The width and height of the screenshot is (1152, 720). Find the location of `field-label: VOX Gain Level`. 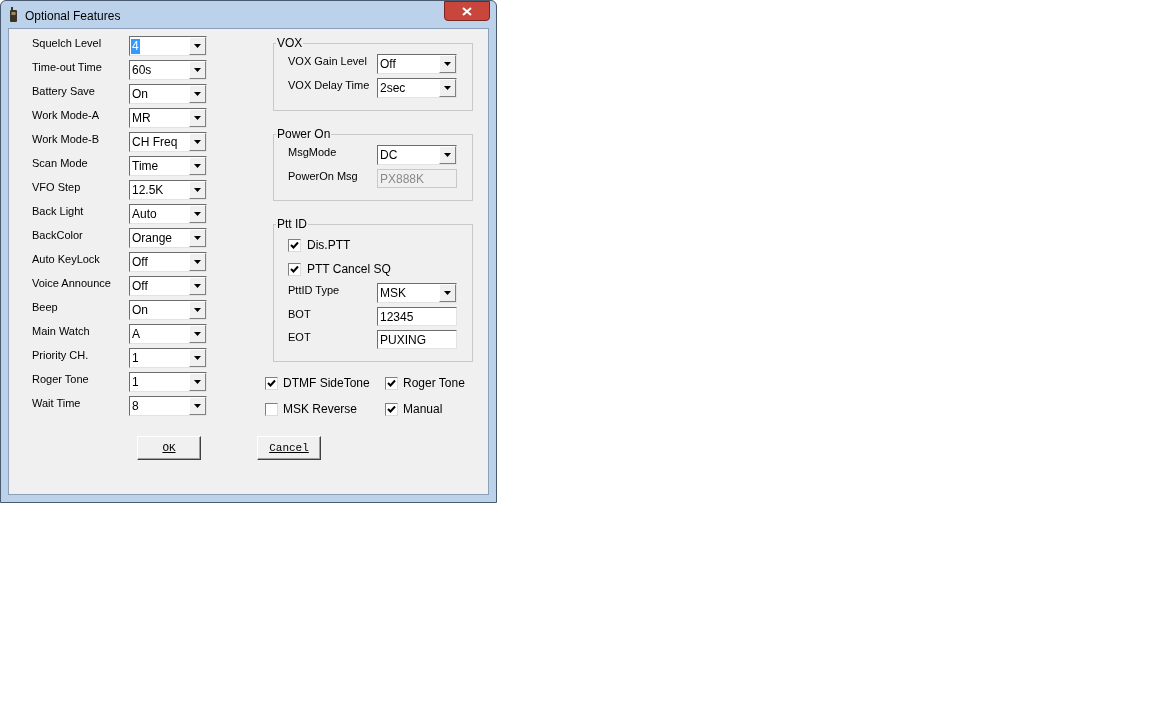

field-label: VOX Gain Level is located at coordinates (328, 61).